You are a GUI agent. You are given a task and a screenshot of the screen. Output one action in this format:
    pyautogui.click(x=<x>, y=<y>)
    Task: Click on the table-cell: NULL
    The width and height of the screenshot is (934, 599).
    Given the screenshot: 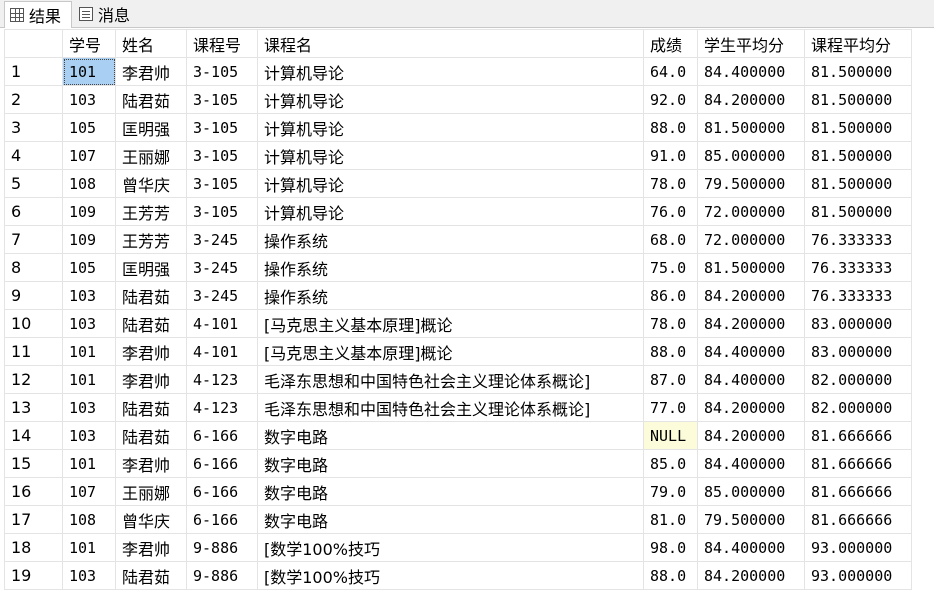 What is the action you would take?
    pyautogui.click(x=670, y=435)
    